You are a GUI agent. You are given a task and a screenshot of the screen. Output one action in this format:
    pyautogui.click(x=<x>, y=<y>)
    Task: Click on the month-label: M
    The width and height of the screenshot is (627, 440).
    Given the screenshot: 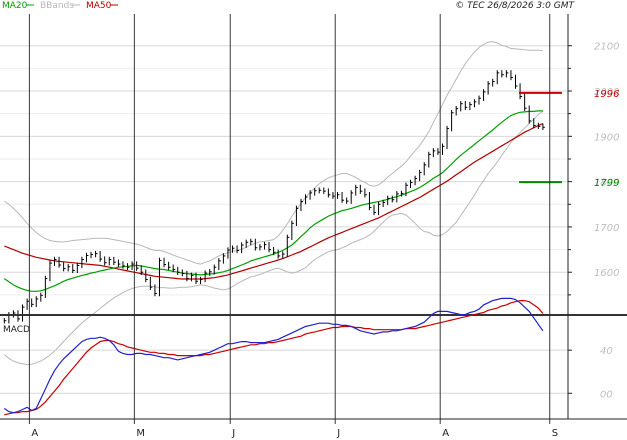 What is the action you would take?
    pyautogui.click(x=140, y=433)
    